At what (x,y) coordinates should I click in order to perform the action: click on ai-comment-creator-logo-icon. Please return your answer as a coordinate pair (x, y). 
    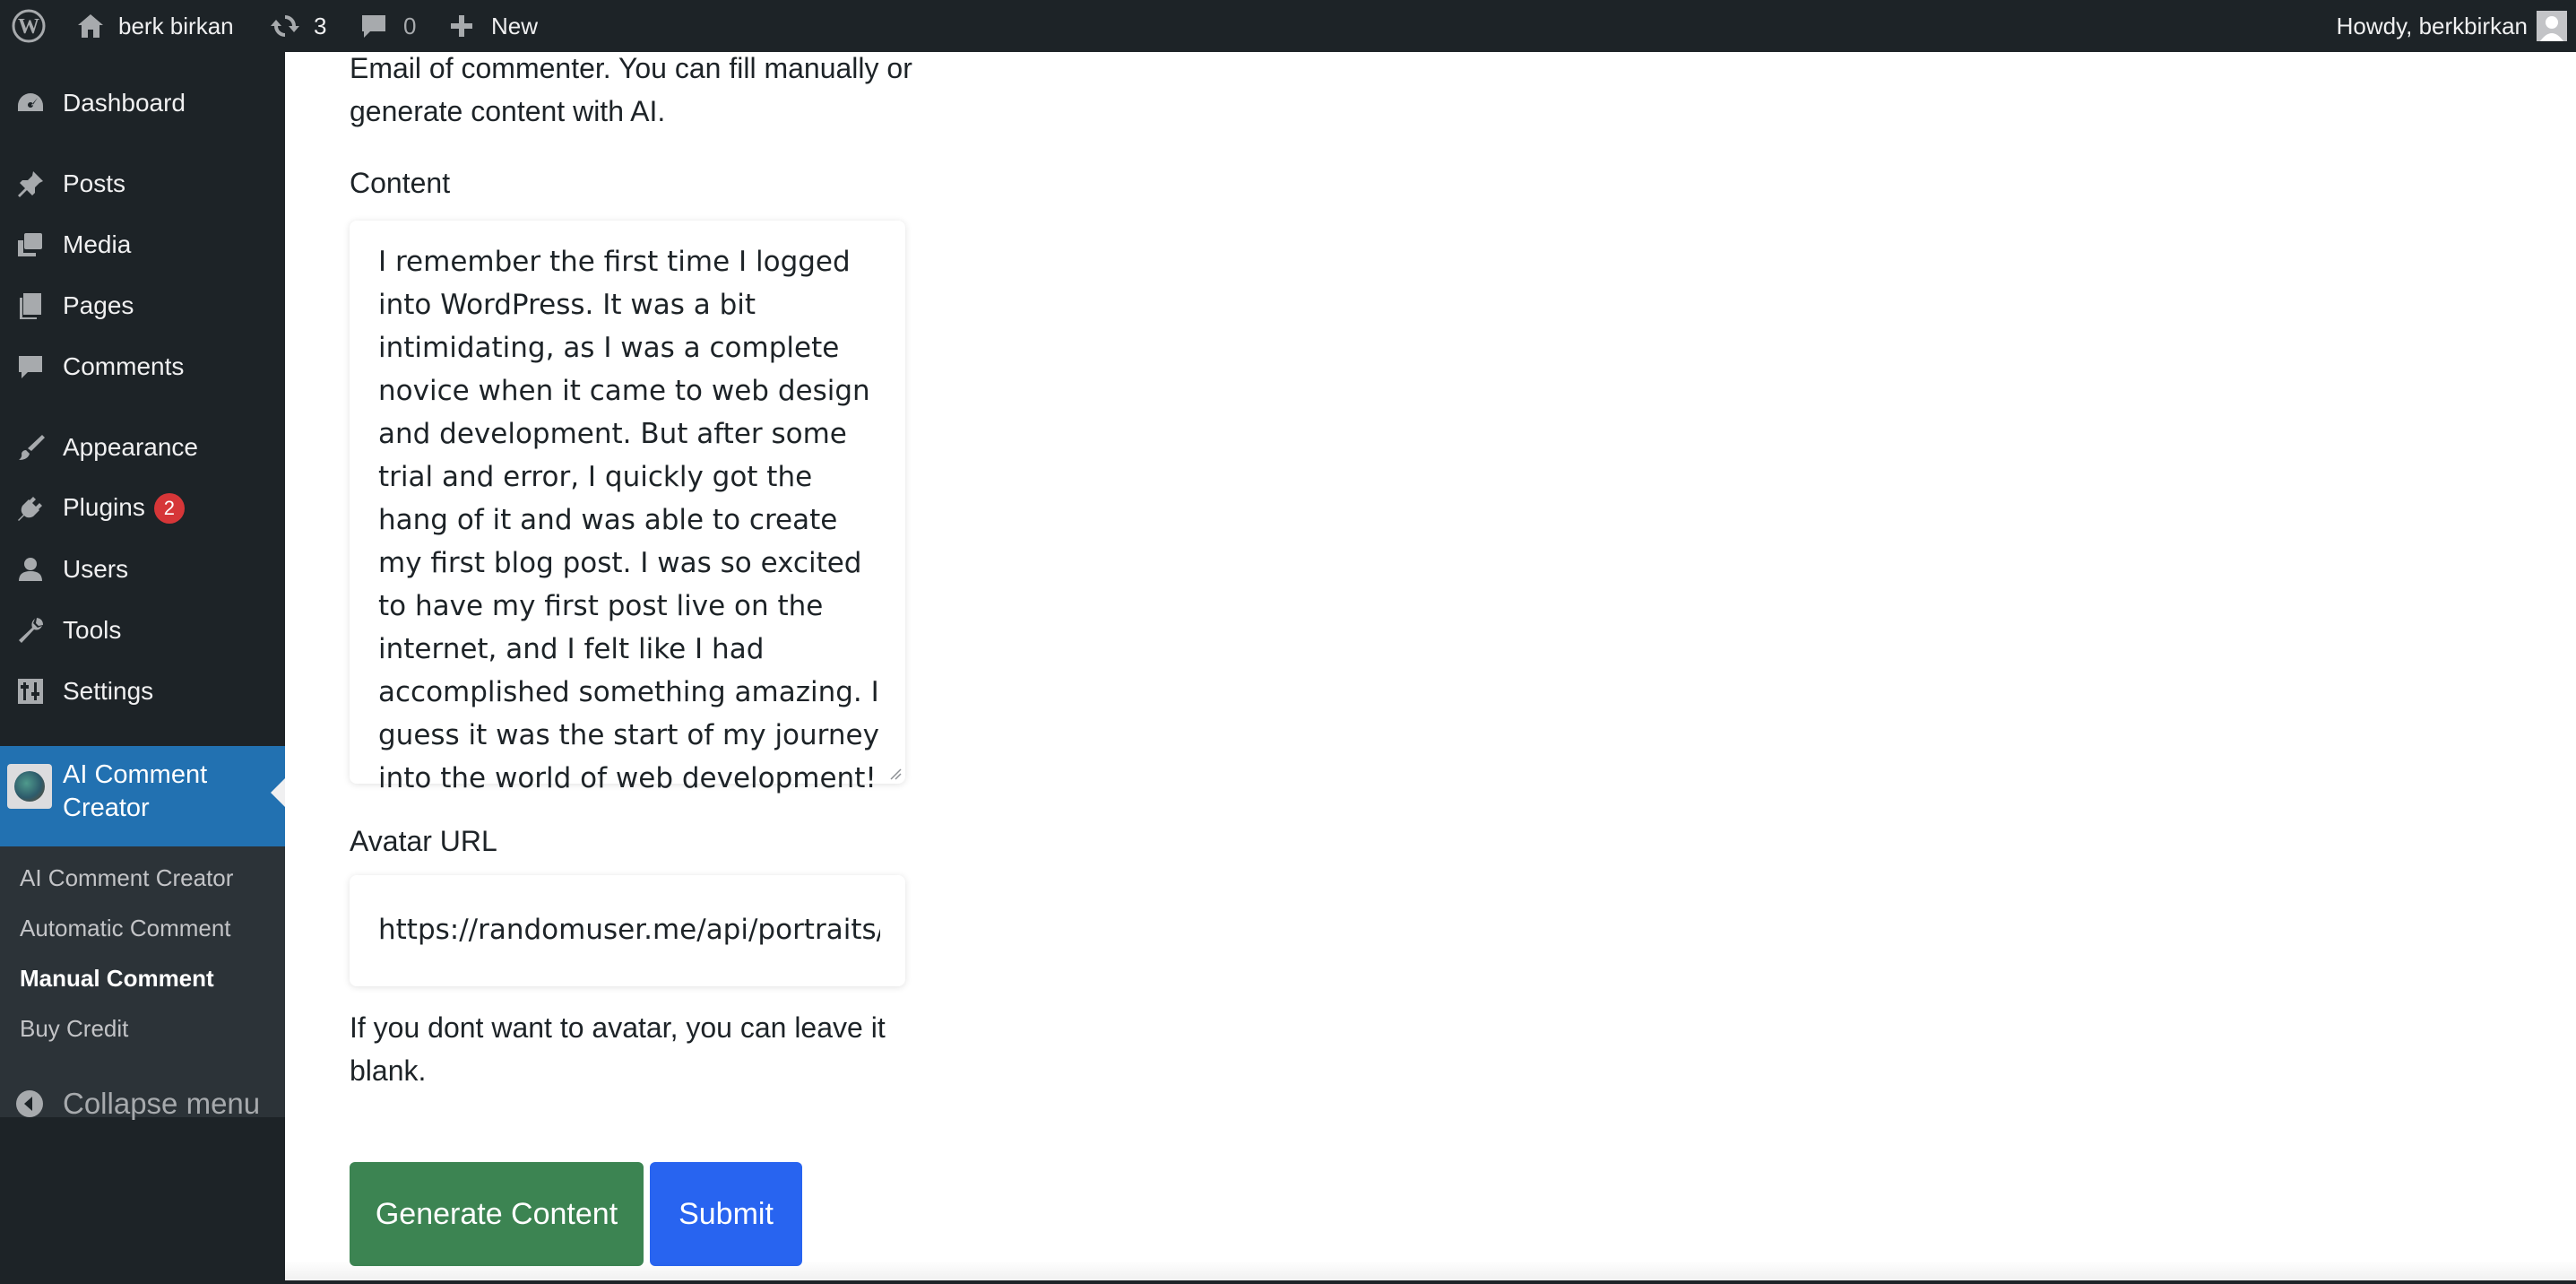
    Looking at the image, I should click on (29, 786).